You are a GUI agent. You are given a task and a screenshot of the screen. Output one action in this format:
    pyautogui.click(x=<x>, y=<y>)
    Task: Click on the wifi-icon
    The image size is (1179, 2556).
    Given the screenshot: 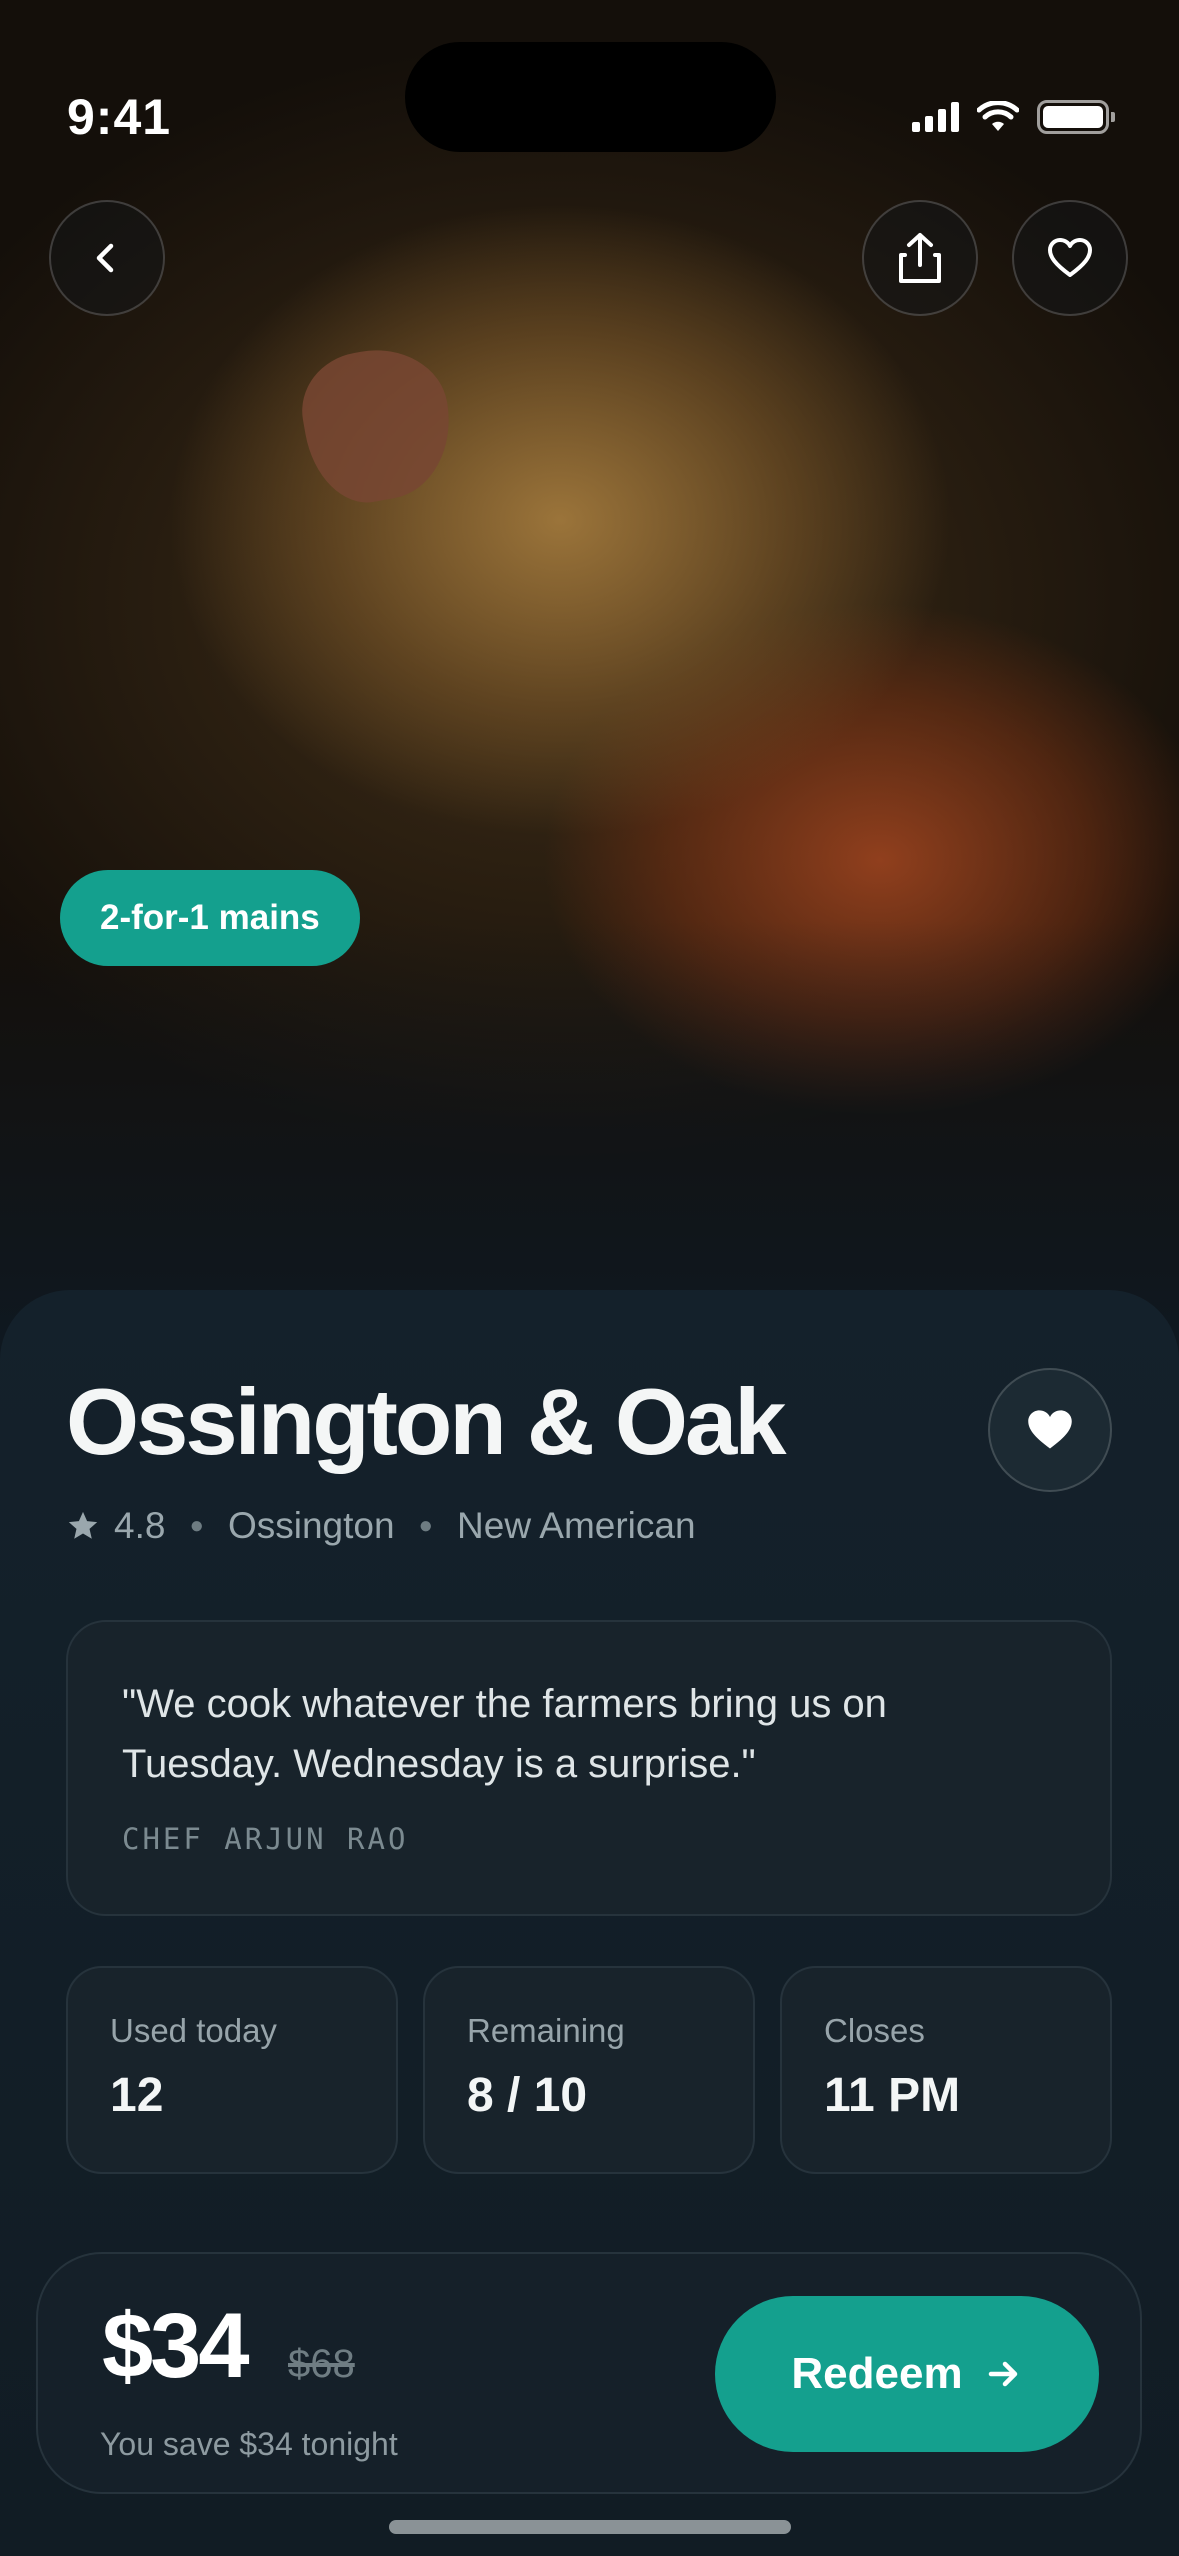 What is the action you would take?
    pyautogui.click(x=998, y=116)
    